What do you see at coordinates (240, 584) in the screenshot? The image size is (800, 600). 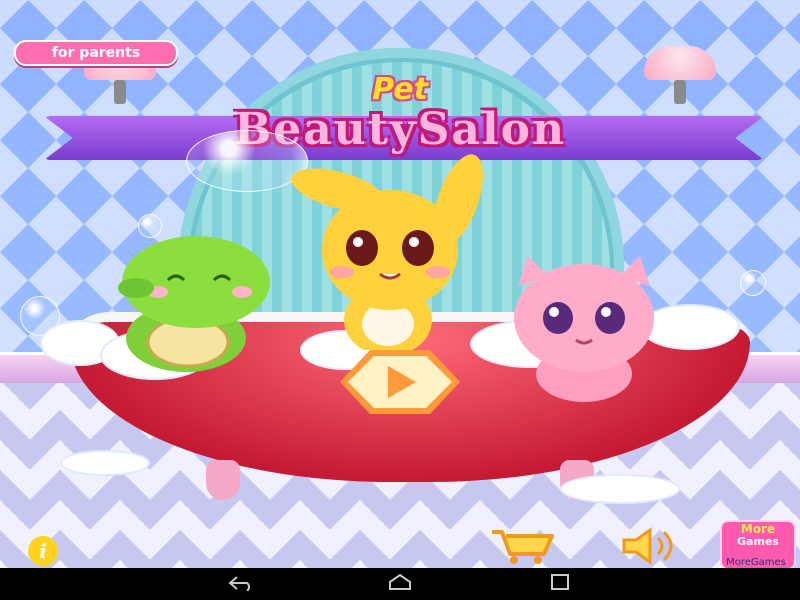 I see `back-icon` at bounding box center [240, 584].